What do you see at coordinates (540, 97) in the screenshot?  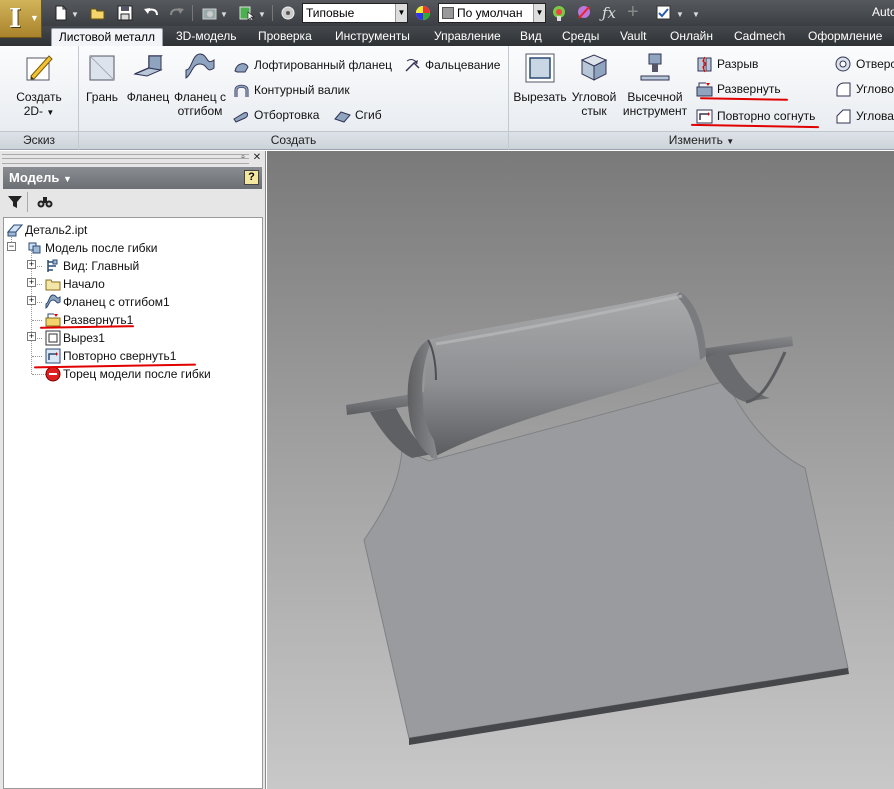 I see `cut-label: Вырезать` at bounding box center [540, 97].